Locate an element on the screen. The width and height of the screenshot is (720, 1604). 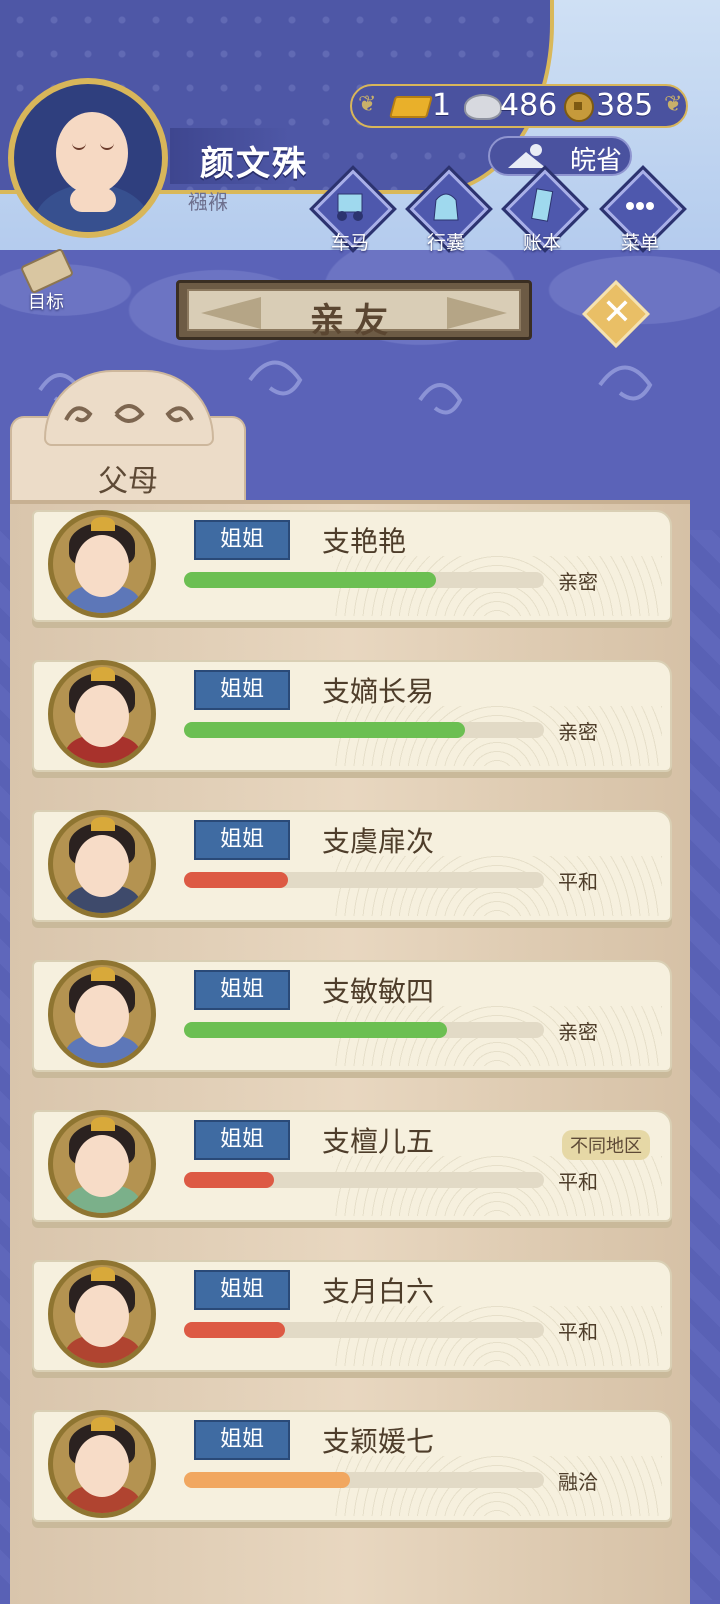
menu-label: 菜单 is located at coordinates (639, 243).